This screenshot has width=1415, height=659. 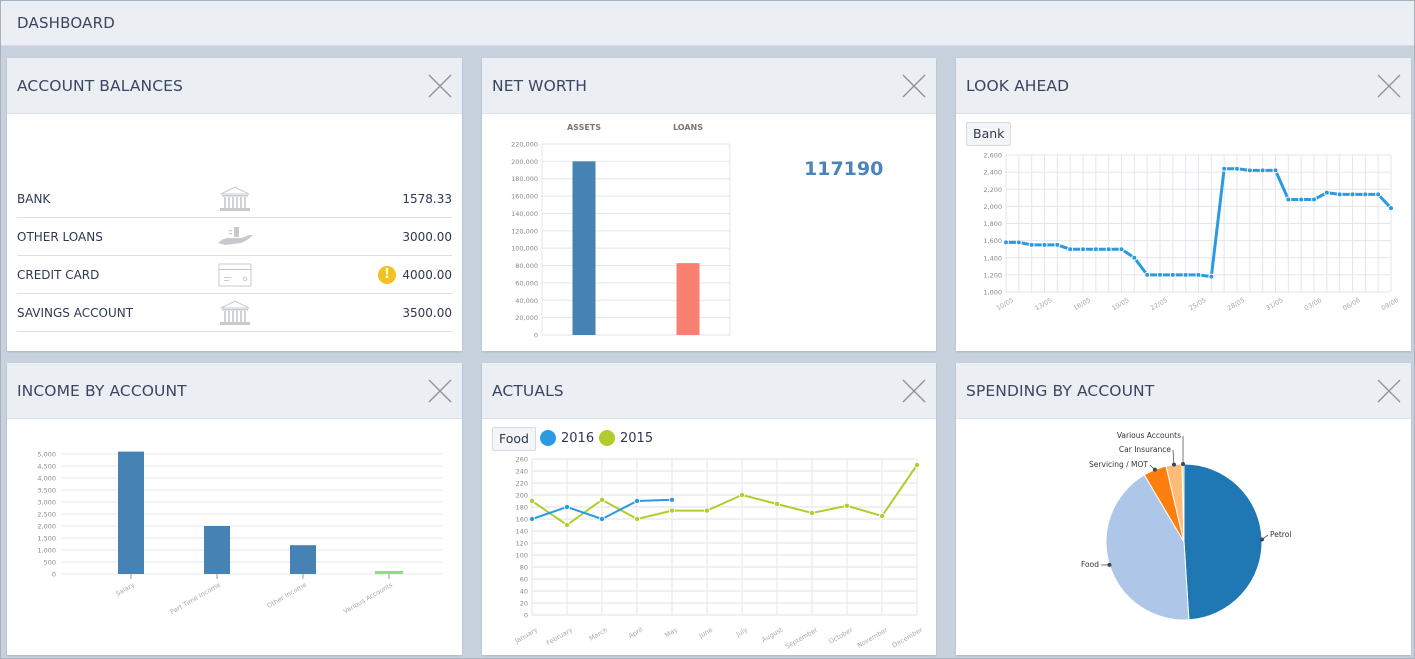 What do you see at coordinates (46, 491) in the screenshot?
I see `y-tick-label: 3,500` at bounding box center [46, 491].